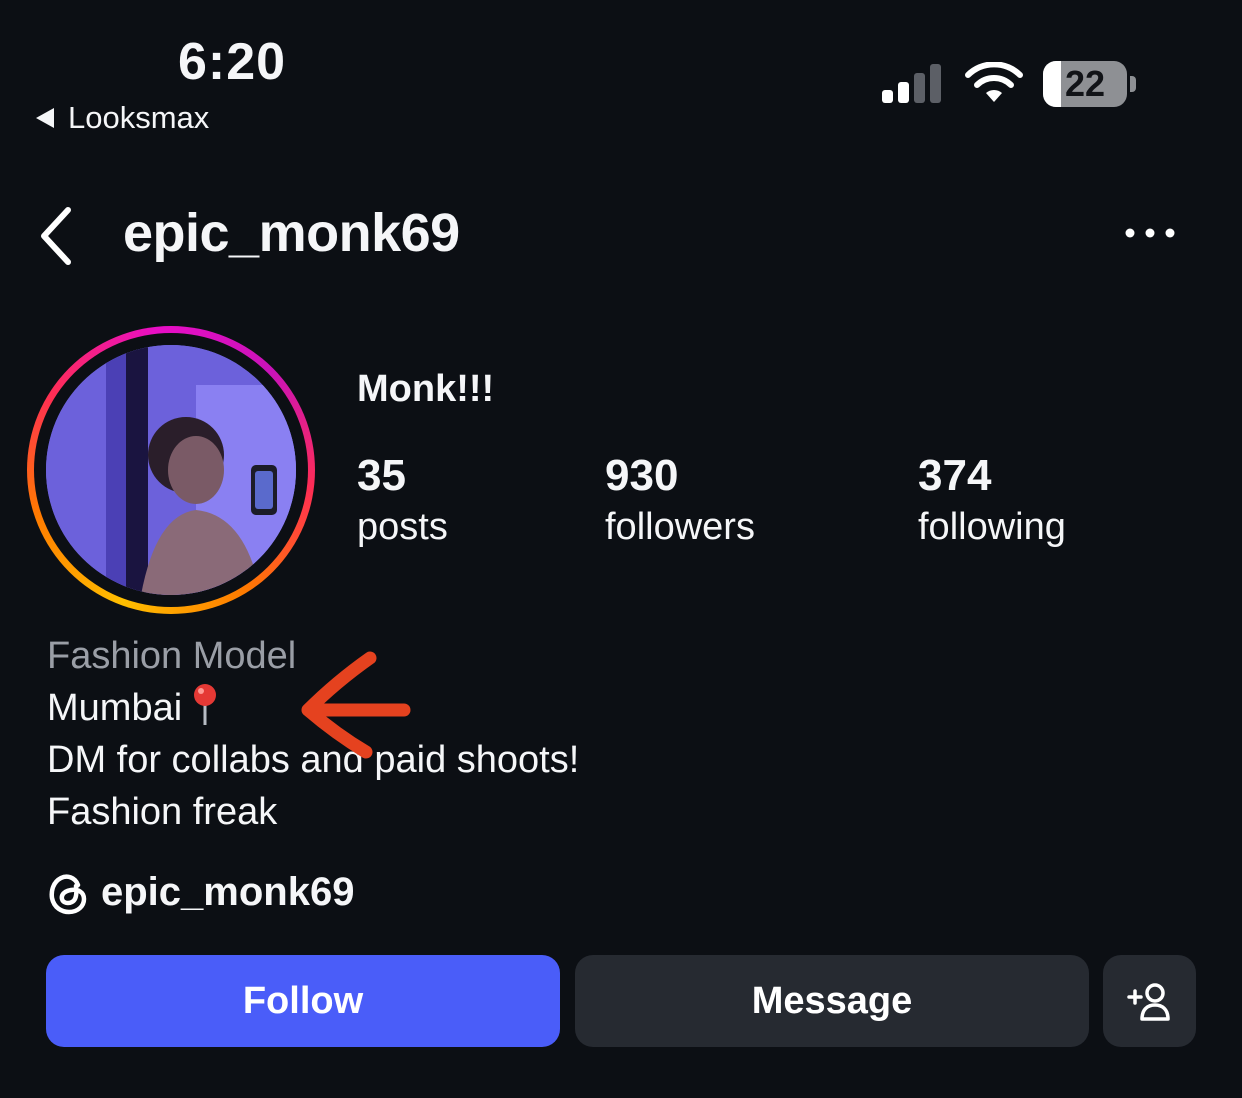 This screenshot has height=1098, width=1242. What do you see at coordinates (162, 812) in the screenshot?
I see `bio-line-freak: Fashion freak` at bounding box center [162, 812].